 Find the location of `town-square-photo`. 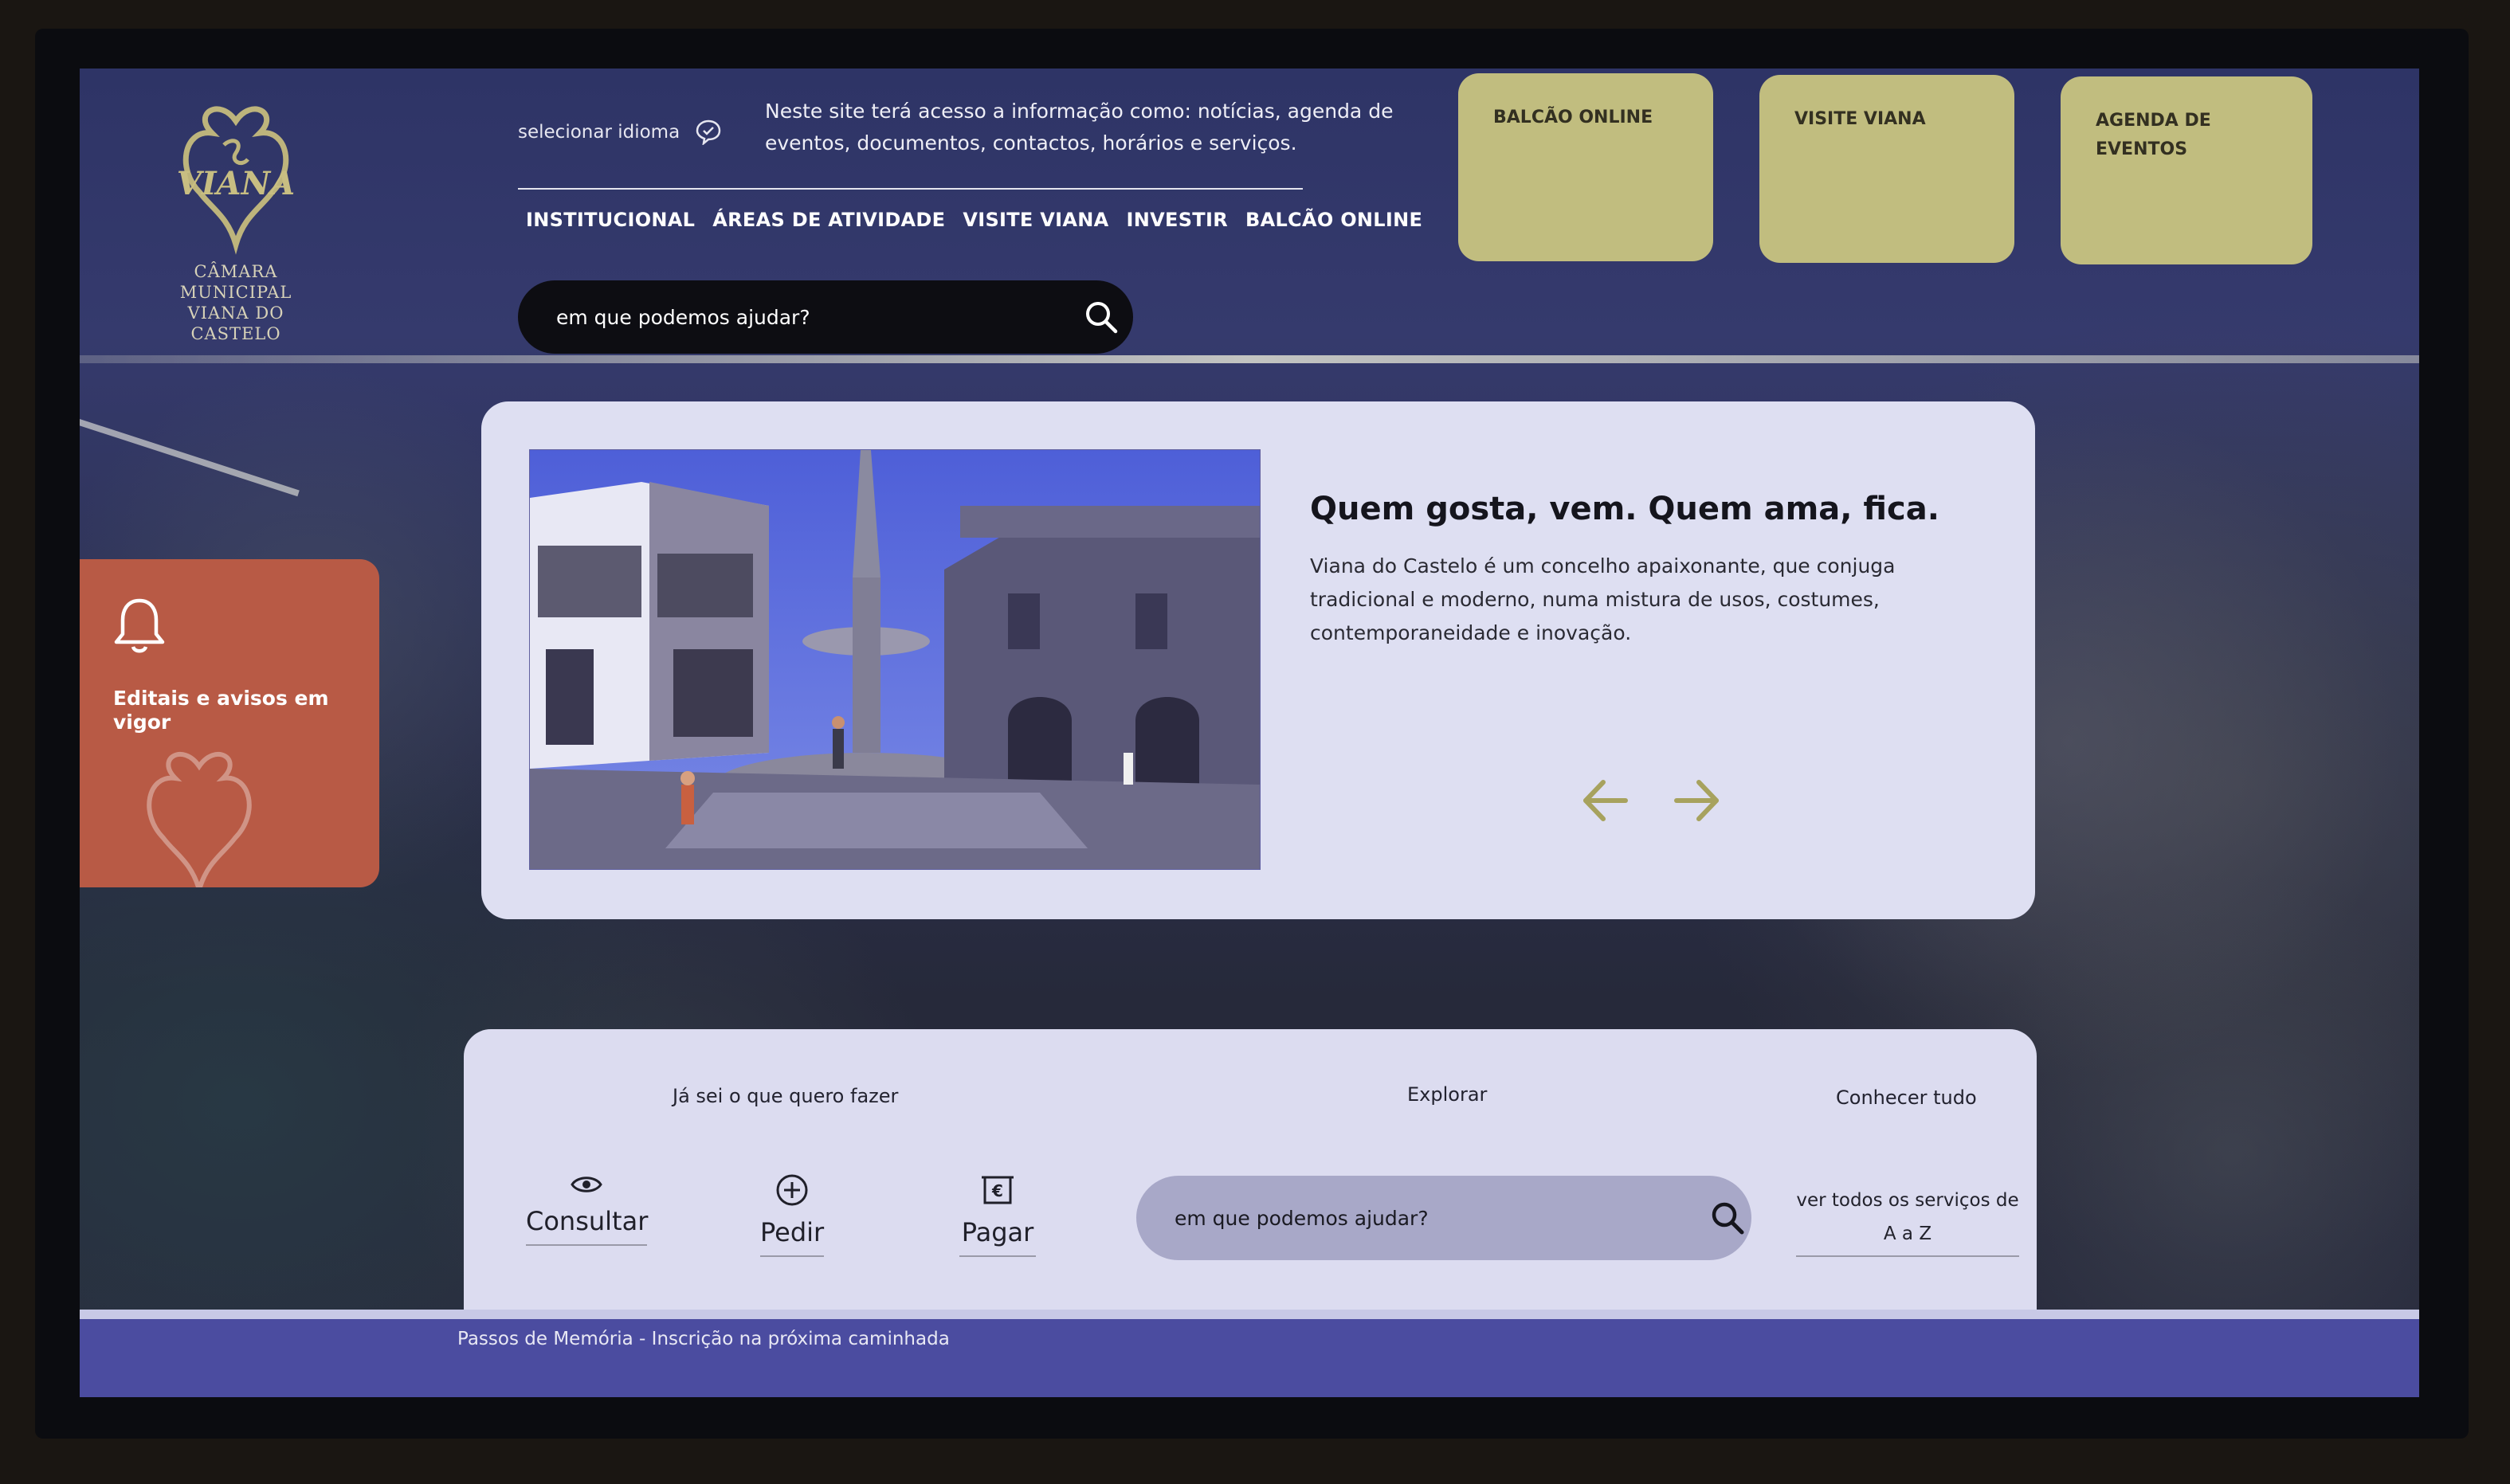

town-square-photo is located at coordinates (895, 659).